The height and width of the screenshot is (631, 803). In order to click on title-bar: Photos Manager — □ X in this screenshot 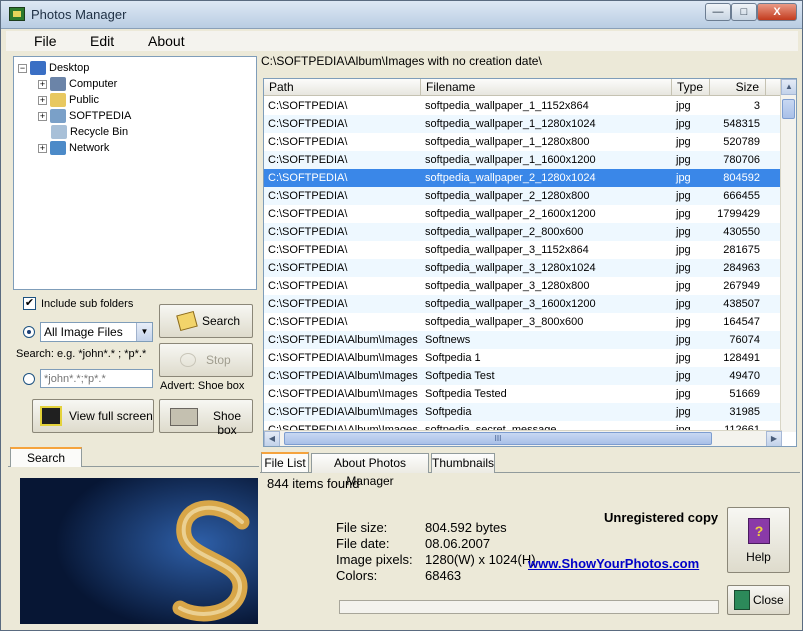, I will do `click(401, 15)`.